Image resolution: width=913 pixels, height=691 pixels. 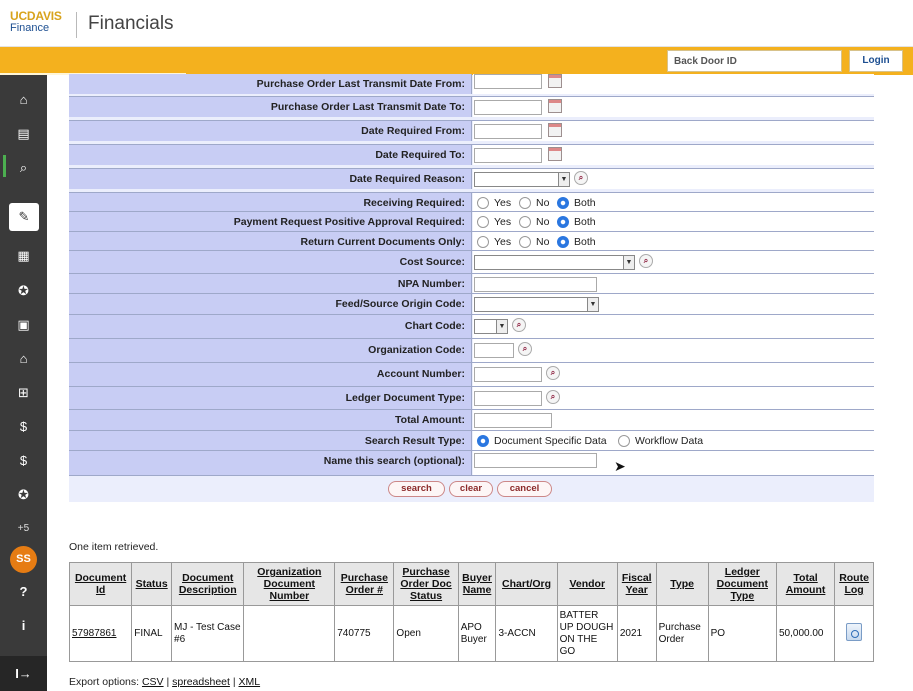 What do you see at coordinates (854, 584) in the screenshot?
I see `column-header: Route Log` at bounding box center [854, 584].